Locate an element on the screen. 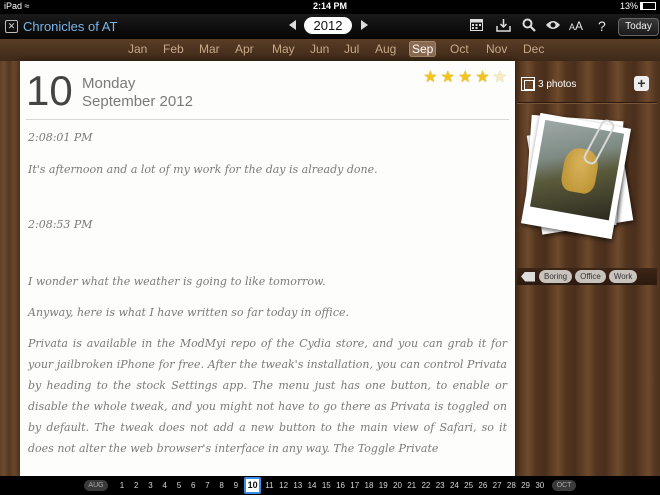 The image size is (660, 495). day-17: 17 is located at coordinates (355, 485).